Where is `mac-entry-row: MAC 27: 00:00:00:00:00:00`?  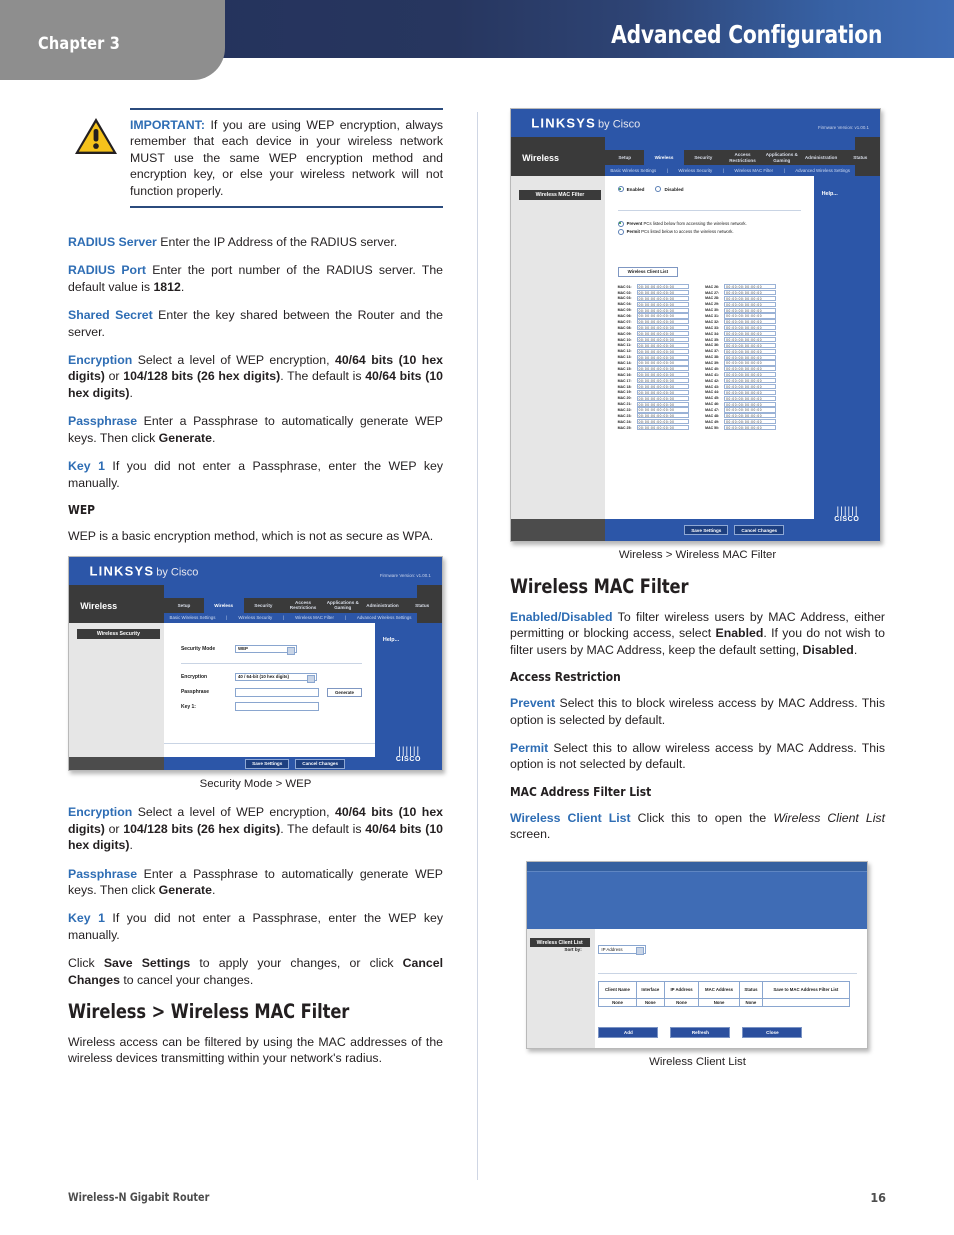
mac-entry-row: MAC 27: 00:00:00:00:00:00 is located at coordinates (741, 292).